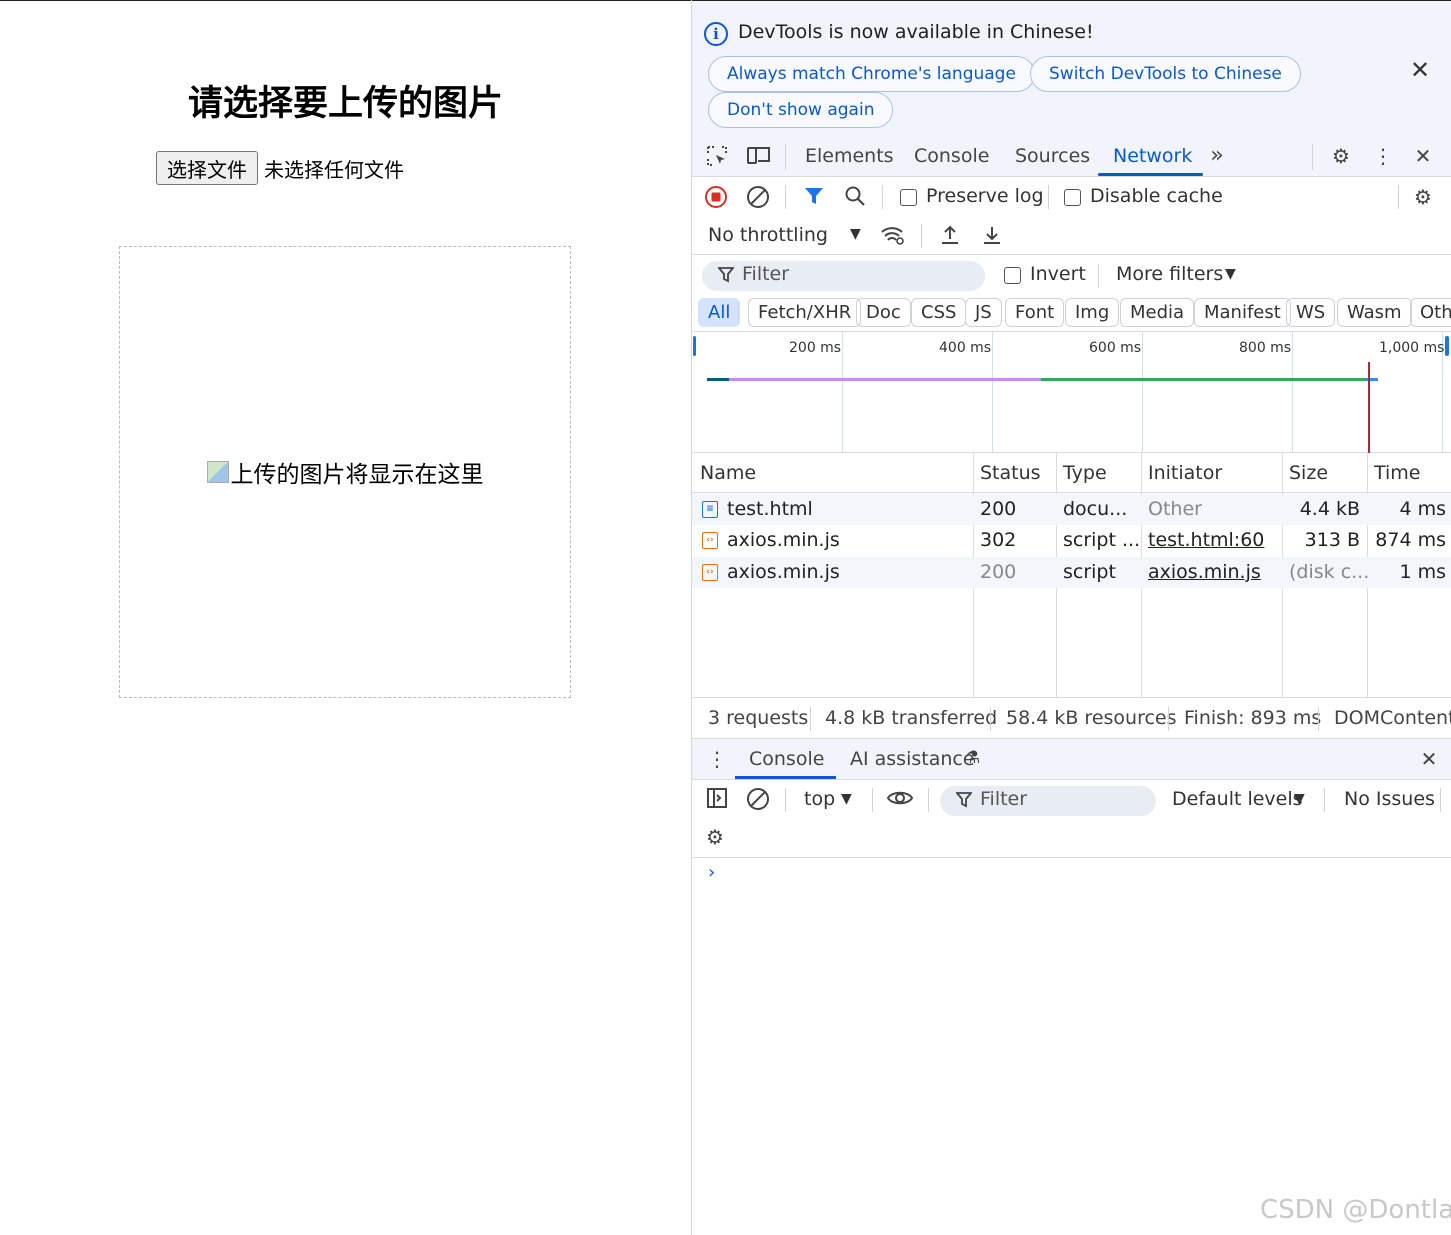  Describe the element at coordinates (992, 235) in the screenshot. I see `export-har-icon` at that location.